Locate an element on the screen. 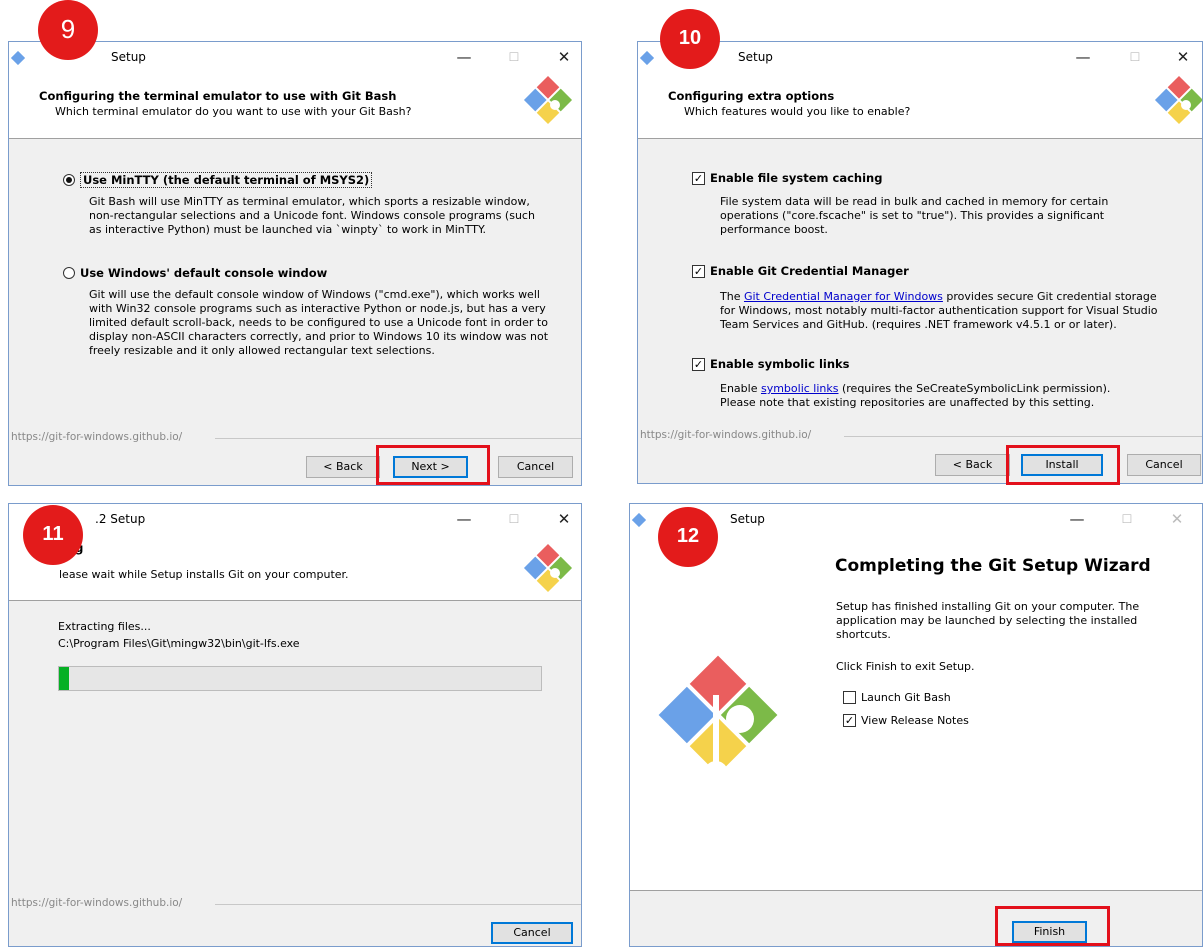 This screenshot has width=1203, height=947. step11-badge: 11 is located at coordinates (53, 535).